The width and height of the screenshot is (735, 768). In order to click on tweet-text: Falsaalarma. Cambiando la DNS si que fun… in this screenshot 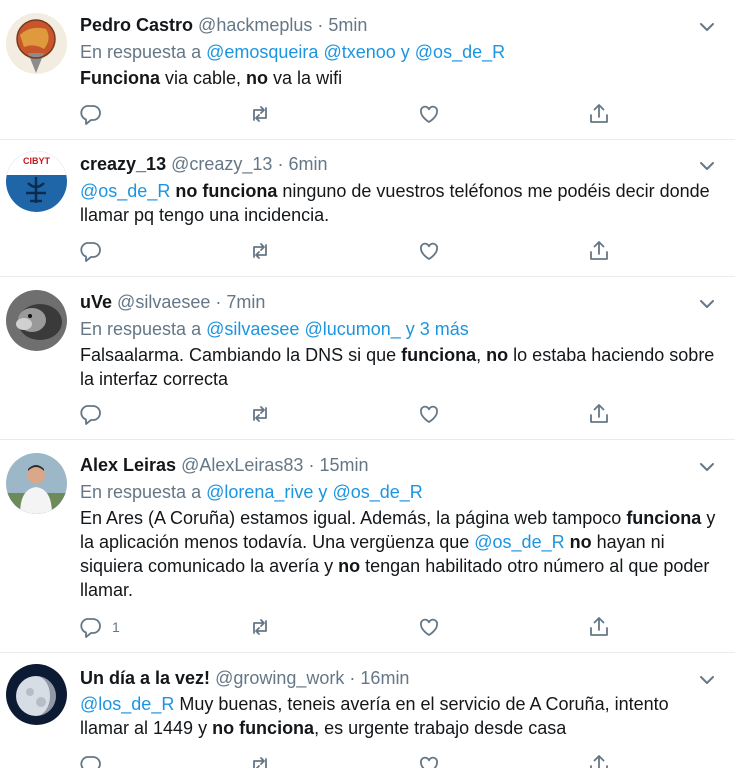, I will do `click(400, 367)`.